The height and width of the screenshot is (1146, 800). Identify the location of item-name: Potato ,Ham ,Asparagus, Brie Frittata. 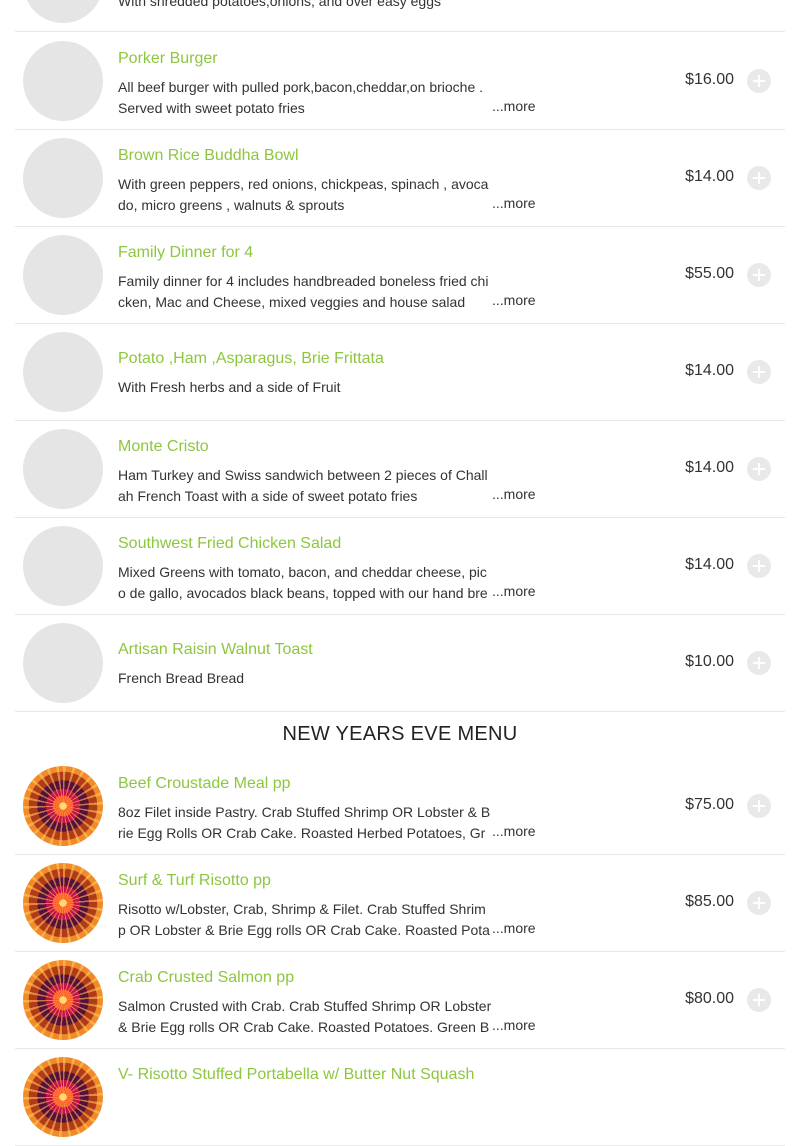
(251, 359).